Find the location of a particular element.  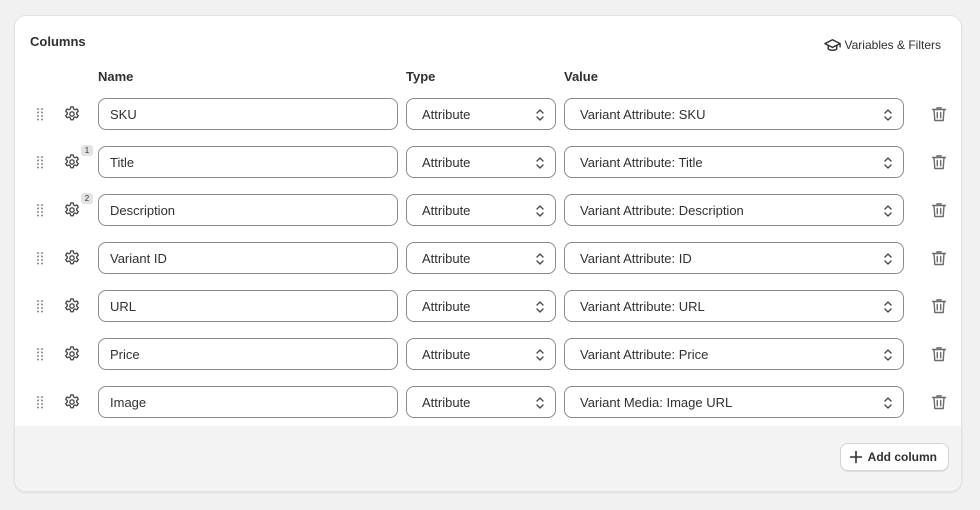

column-value-text: Variant Attribute: URL is located at coordinates (642, 306).